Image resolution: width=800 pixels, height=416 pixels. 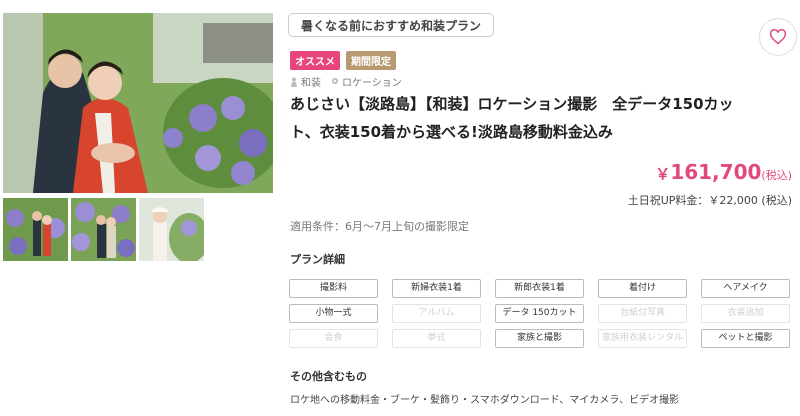 I want to click on plan-item: 会食, so click(x=333, y=338).